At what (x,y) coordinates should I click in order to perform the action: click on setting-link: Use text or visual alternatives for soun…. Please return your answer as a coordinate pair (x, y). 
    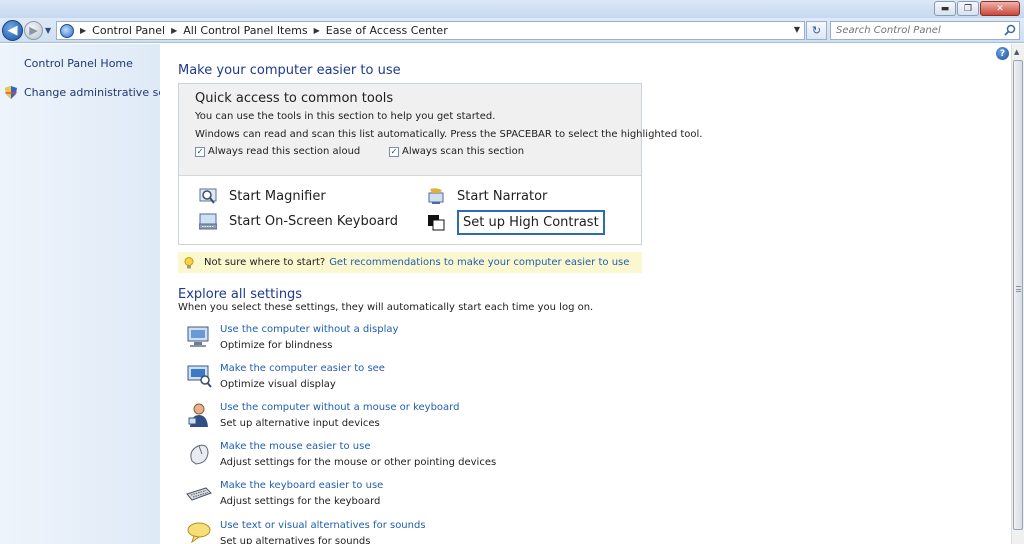
    Looking at the image, I should click on (323, 525).